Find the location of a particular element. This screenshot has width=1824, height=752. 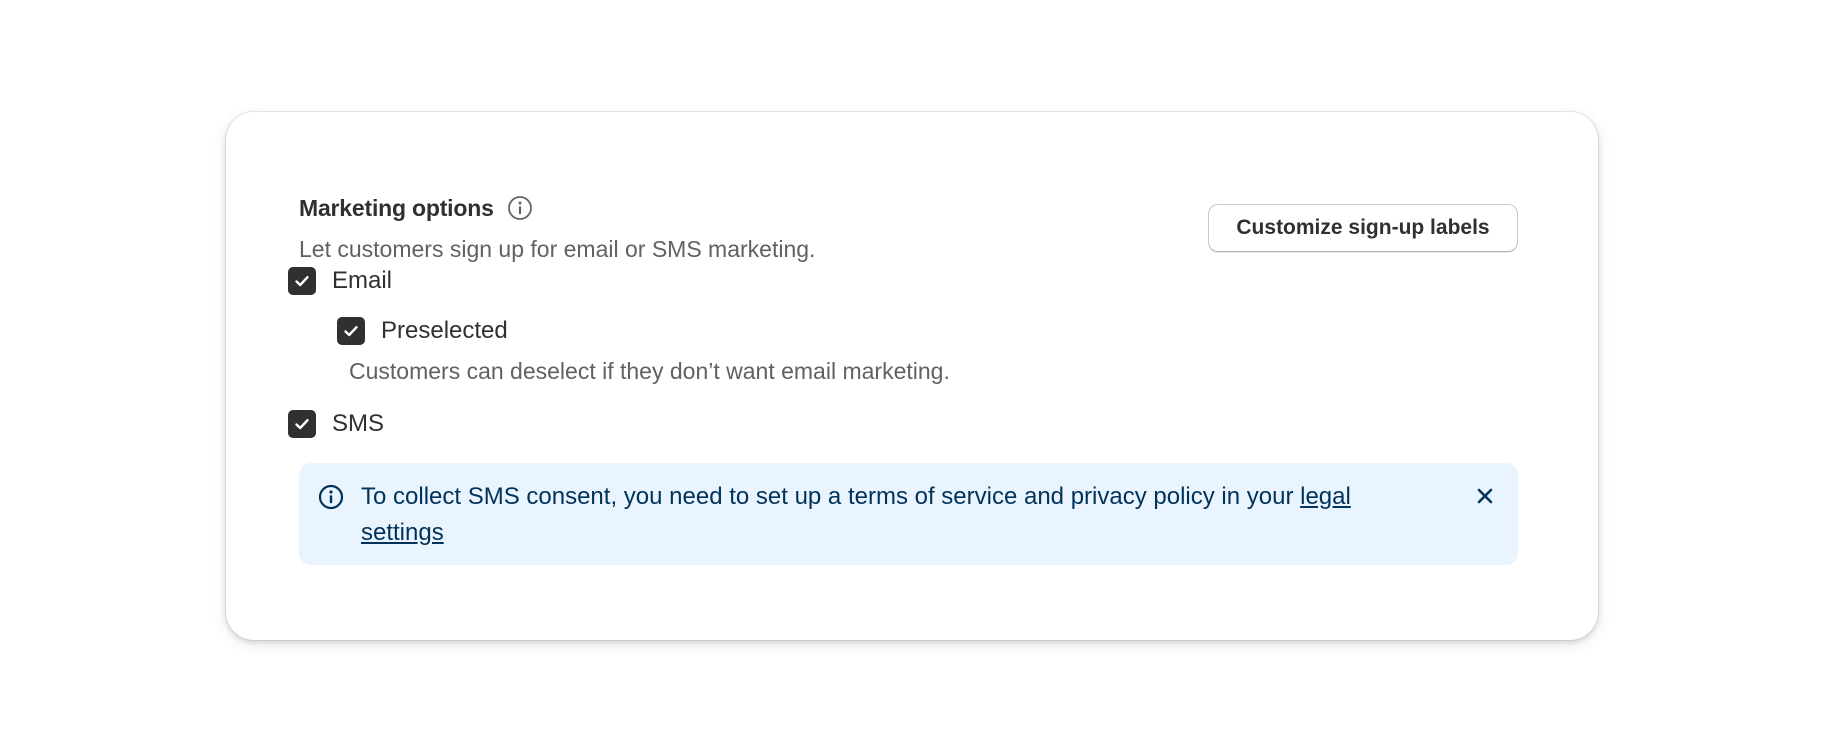

email-label: Email is located at coordinates (362, 280).